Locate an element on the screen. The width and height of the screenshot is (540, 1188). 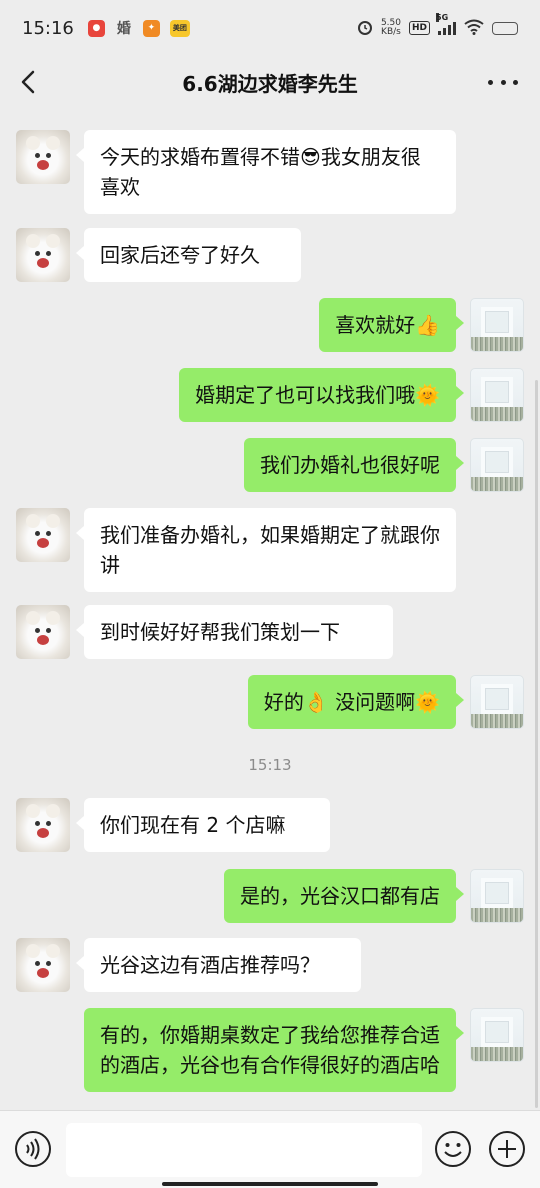
more-functions-button is located at coordinates (507, 1149).